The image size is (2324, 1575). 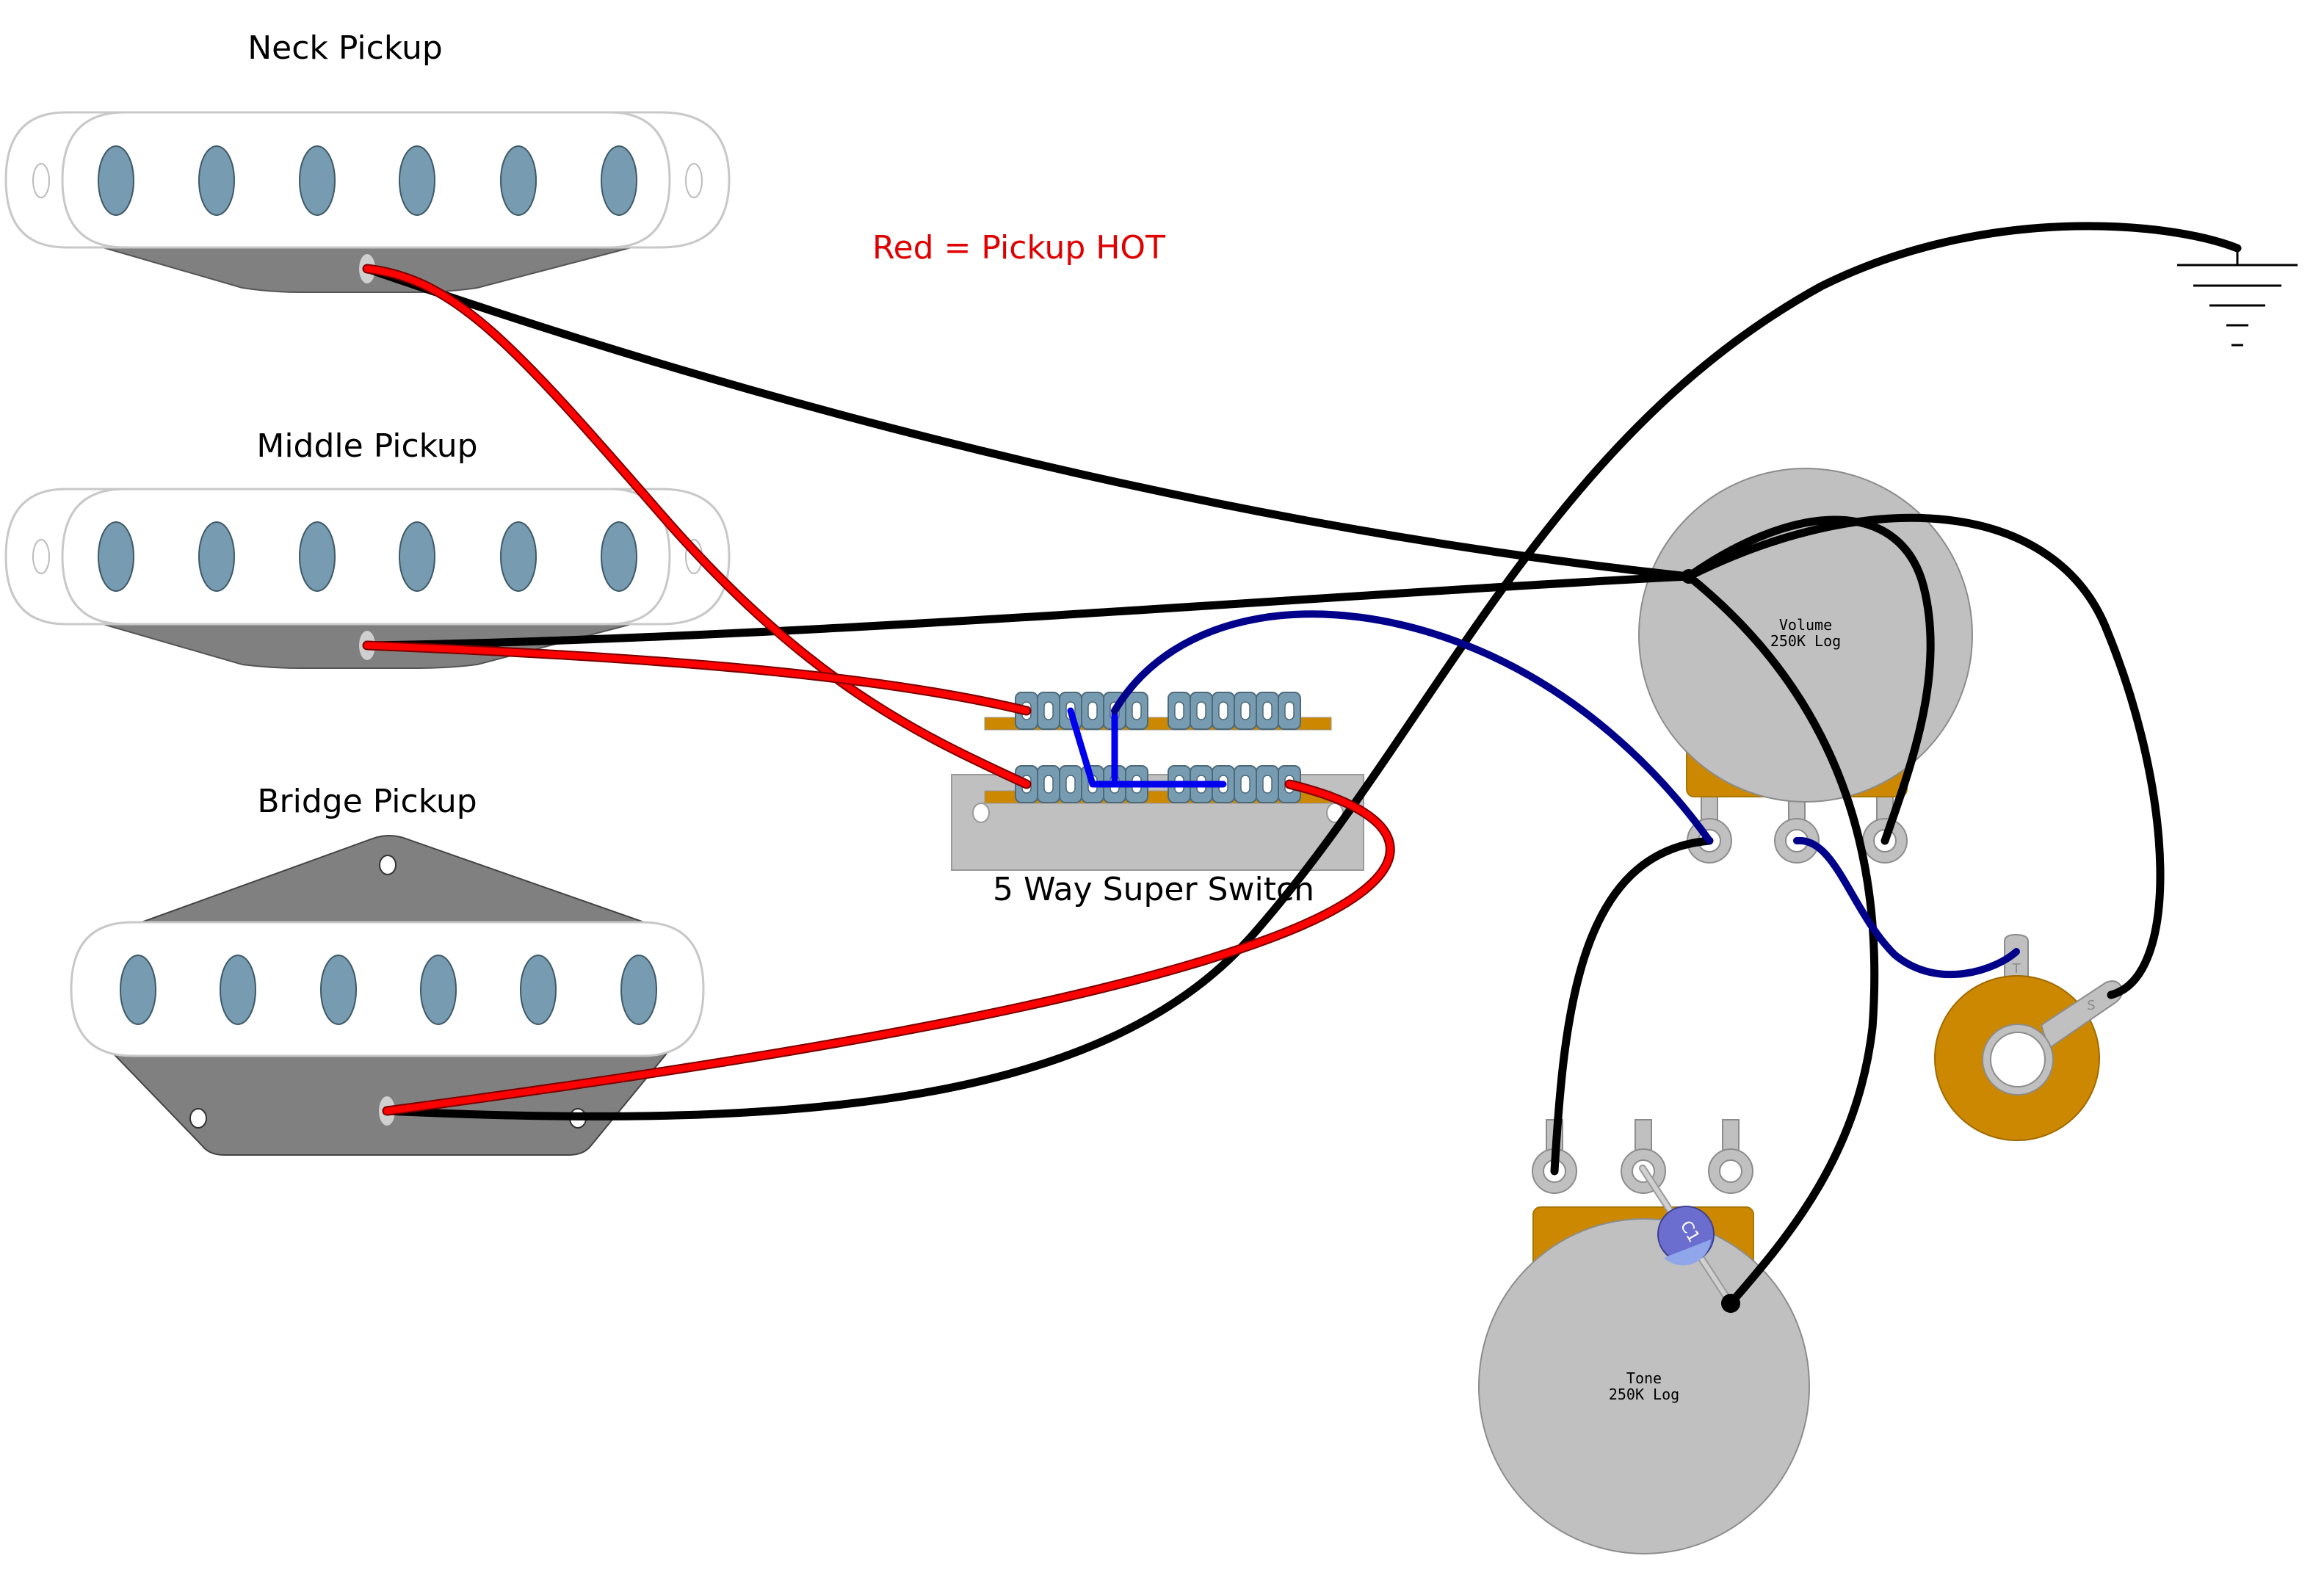 I want to click on volume-pot: Volume 250K Log, so click(x=1805, y=665).